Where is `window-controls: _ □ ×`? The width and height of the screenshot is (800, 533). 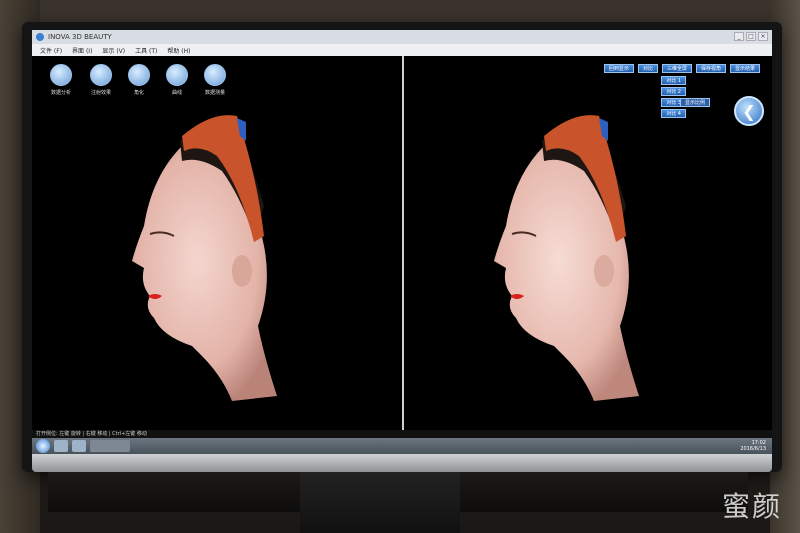 window-controls: _ □ × is located at coordinates (751, 36).